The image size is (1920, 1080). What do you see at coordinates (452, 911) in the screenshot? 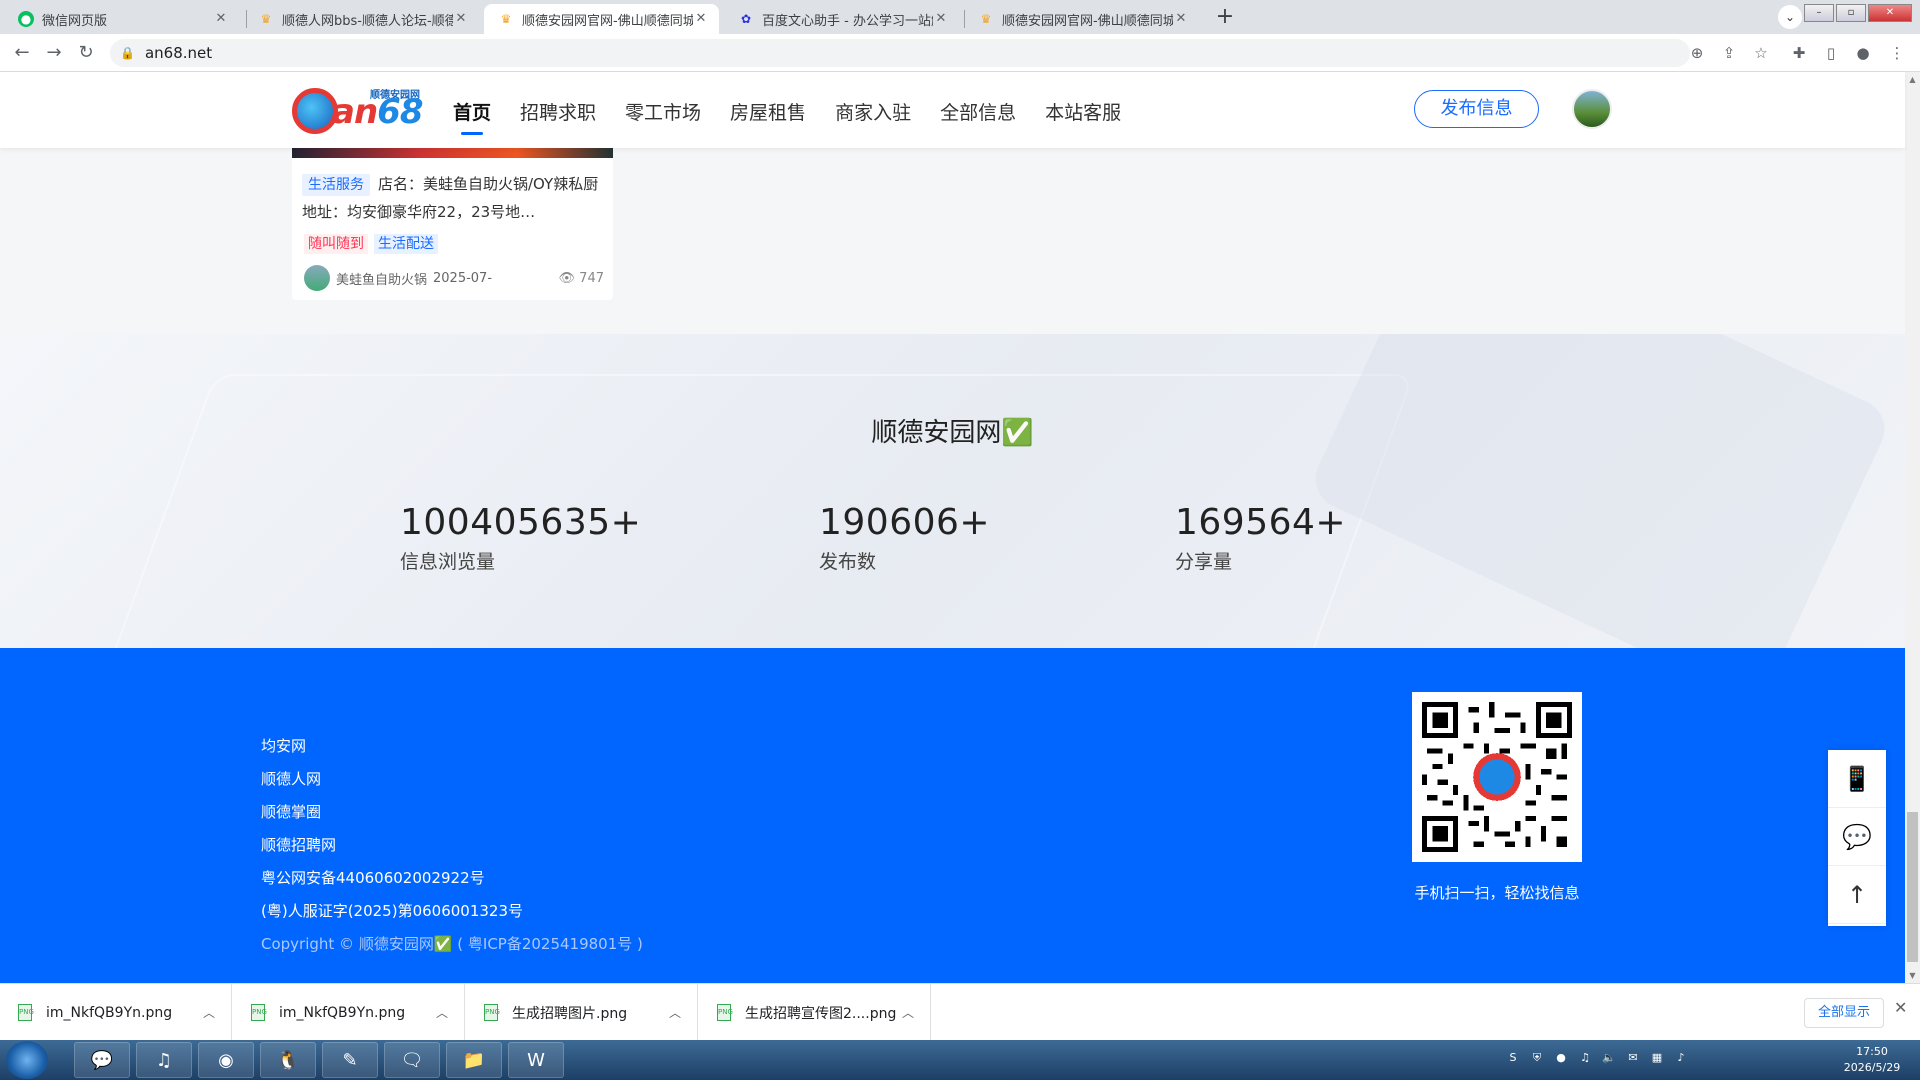
I see `footer-license: (粤)人服证字(2025)第0606001323号` at bounding box center [452, 911].